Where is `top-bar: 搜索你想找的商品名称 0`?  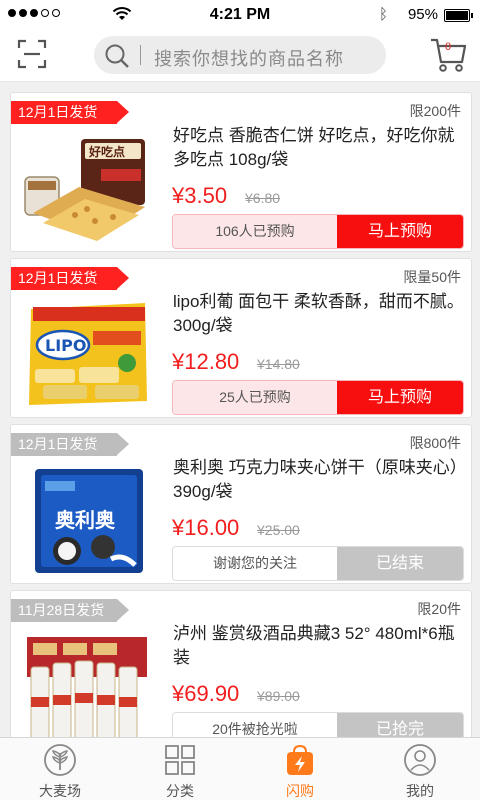 top-bar: 搜索你想找的商品名称 0 is located at coordinates (240, 56).